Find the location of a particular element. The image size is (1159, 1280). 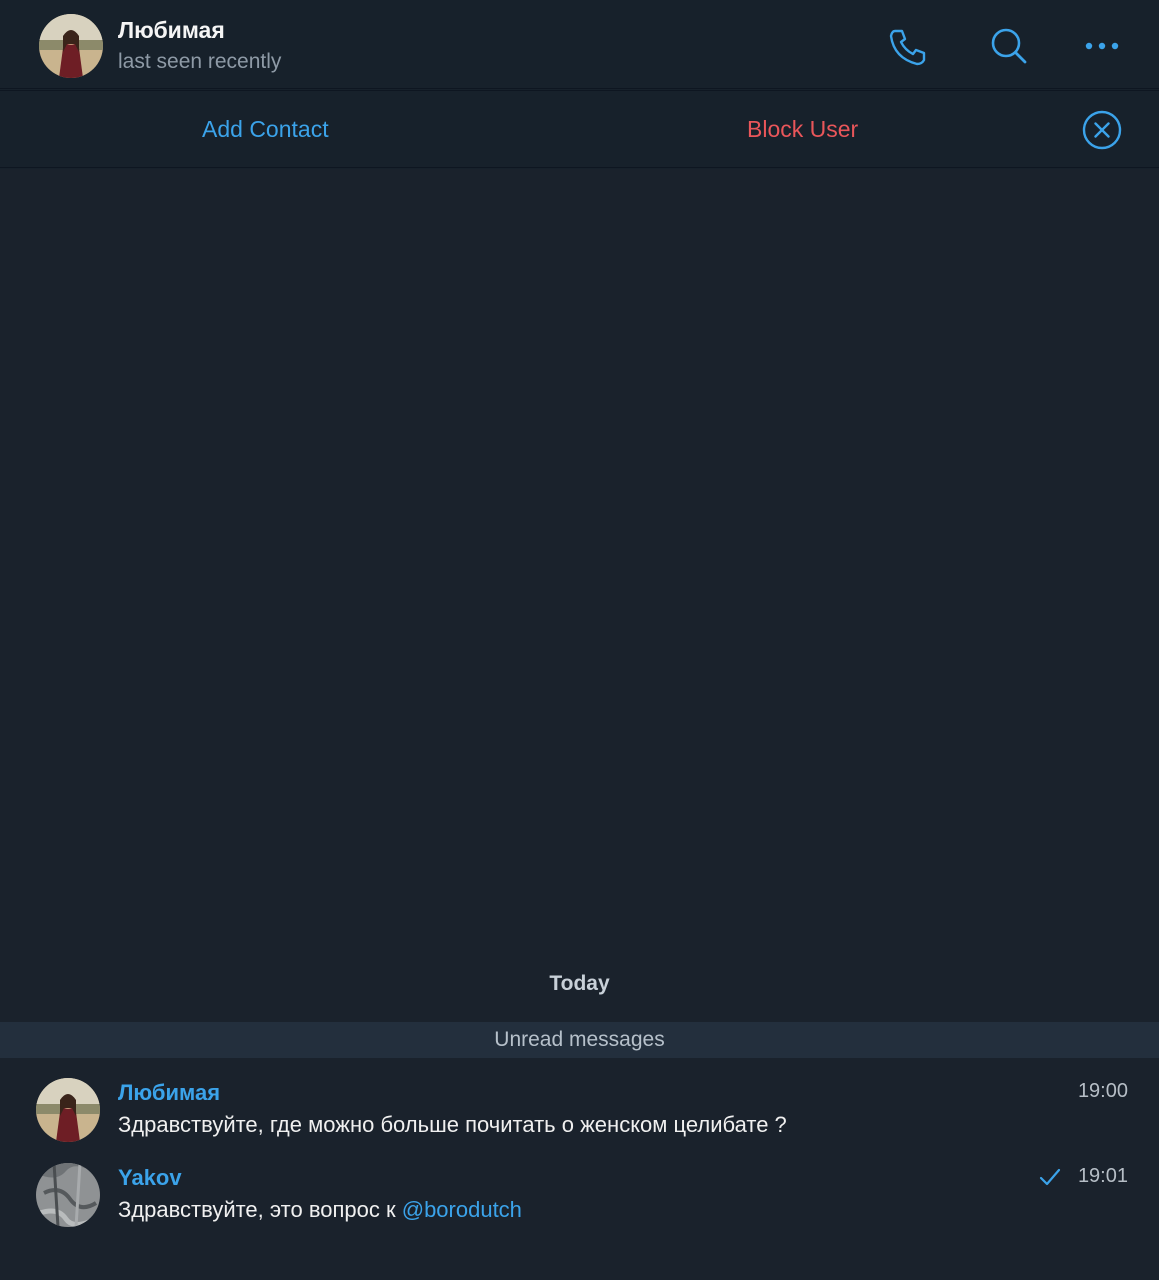

unread-messages-bar: Unread messages is located at coordinates (579, 1040).